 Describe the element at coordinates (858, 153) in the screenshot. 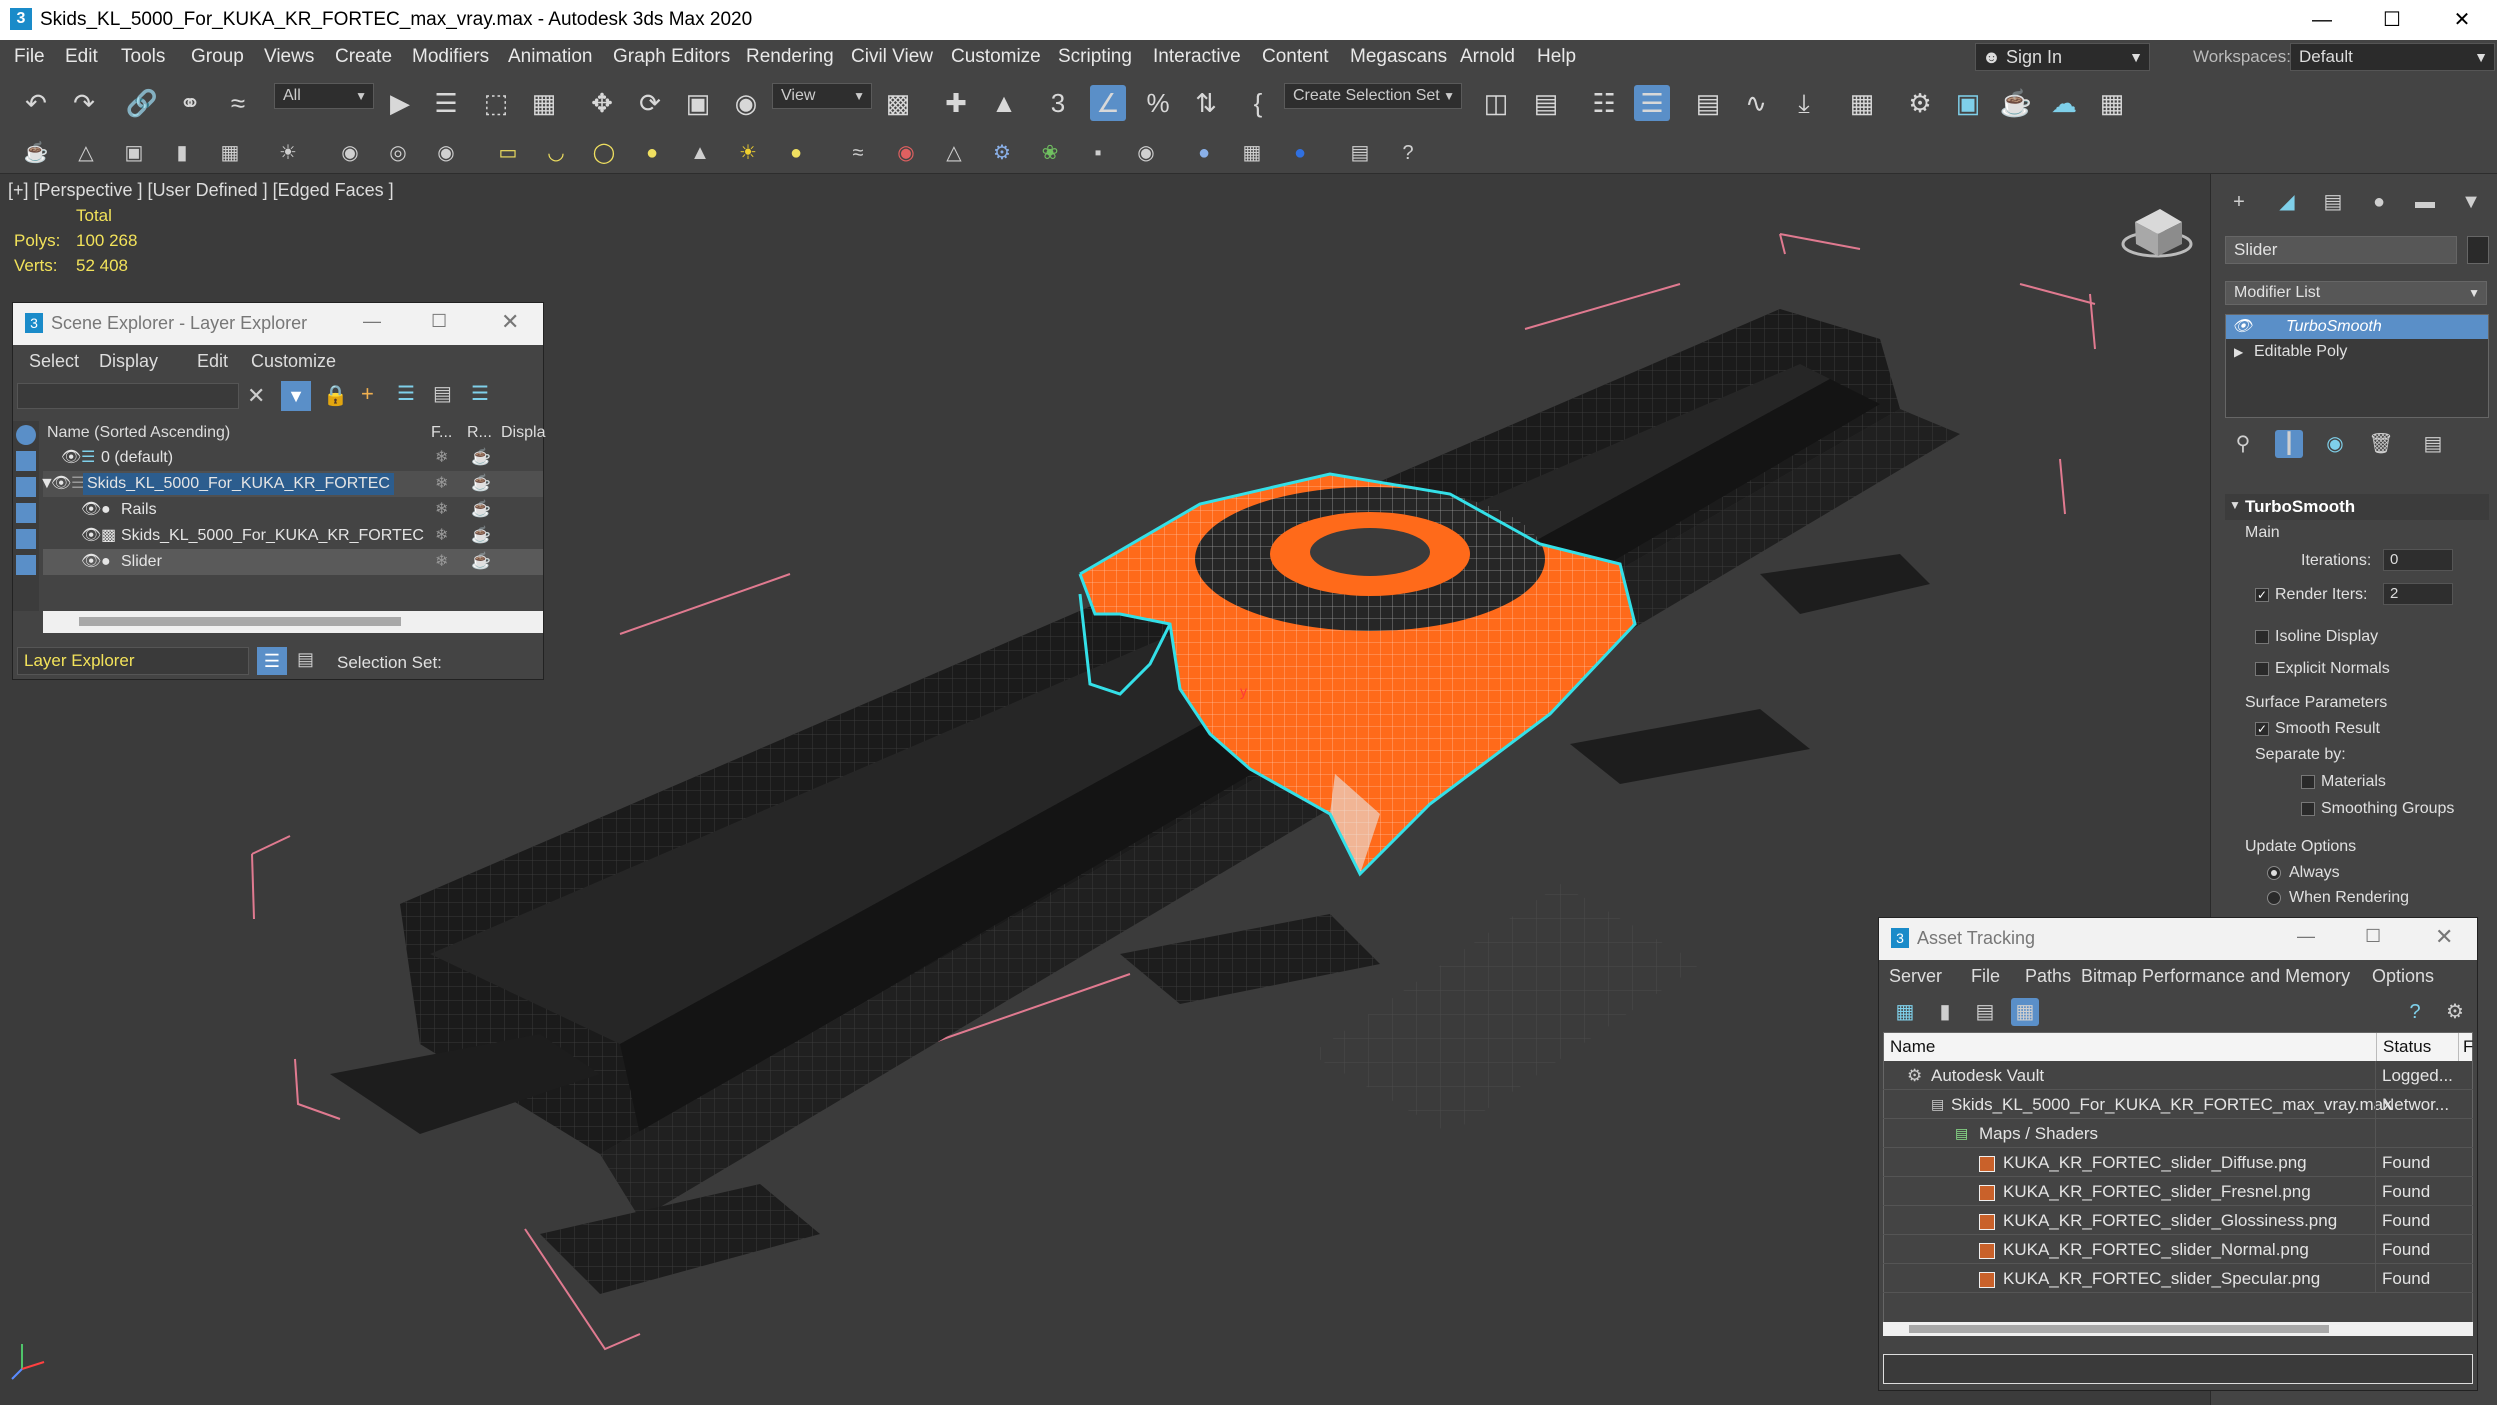

I see `fur-icon: ≈` at that location.